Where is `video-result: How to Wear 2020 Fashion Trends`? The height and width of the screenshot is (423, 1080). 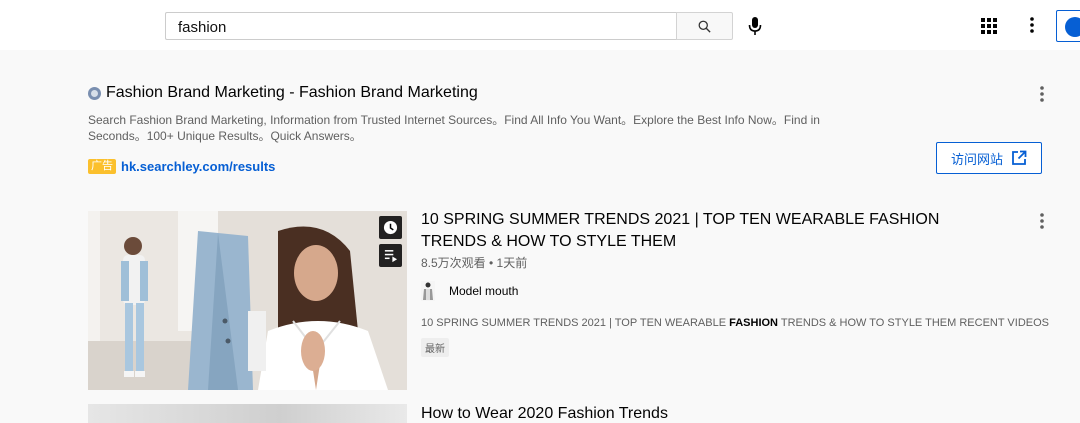
video-result: How to Wear 2020 Fashion Trends is located at coordinates (568, 413).